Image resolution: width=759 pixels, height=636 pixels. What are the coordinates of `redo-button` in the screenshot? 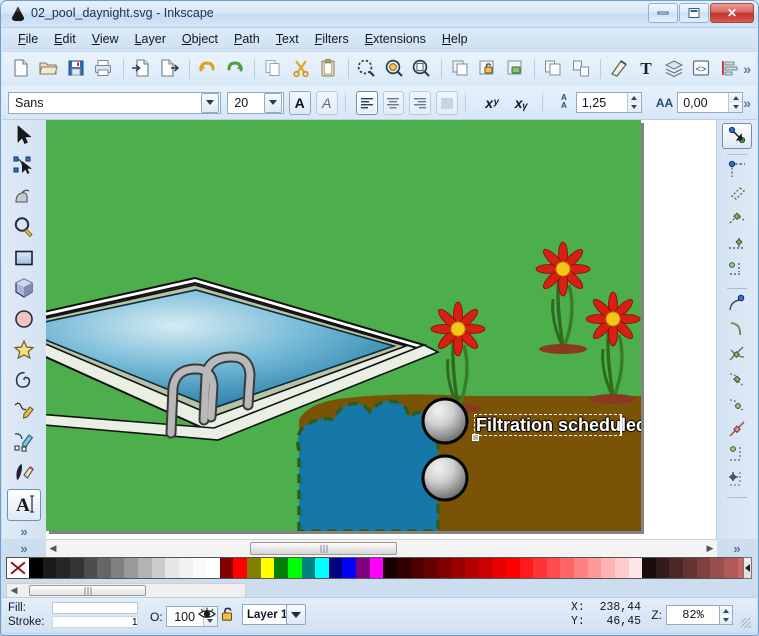 It's located at (234, 69).